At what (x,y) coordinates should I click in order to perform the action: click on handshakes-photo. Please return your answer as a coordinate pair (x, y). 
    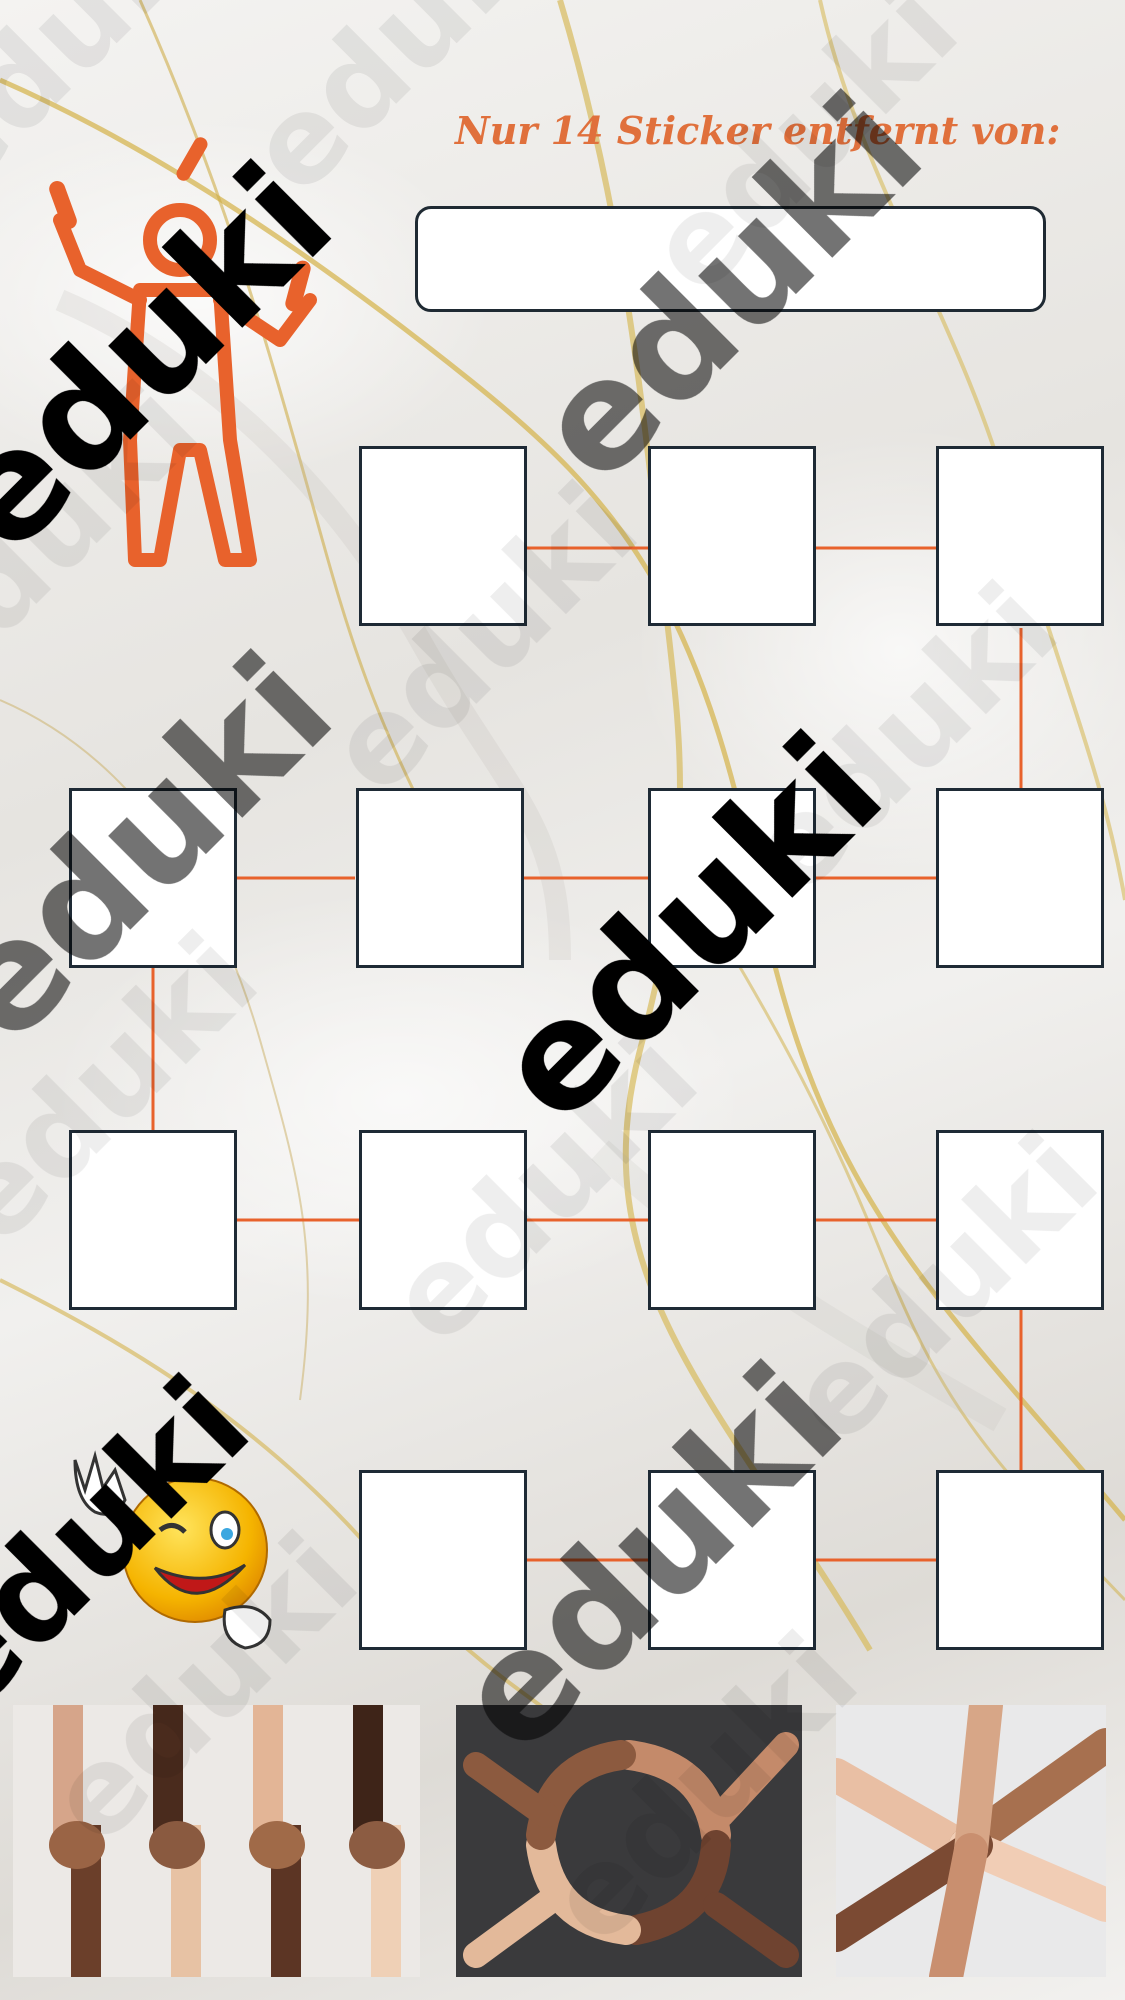
    Looking at the image, I should click on (216, 1841).